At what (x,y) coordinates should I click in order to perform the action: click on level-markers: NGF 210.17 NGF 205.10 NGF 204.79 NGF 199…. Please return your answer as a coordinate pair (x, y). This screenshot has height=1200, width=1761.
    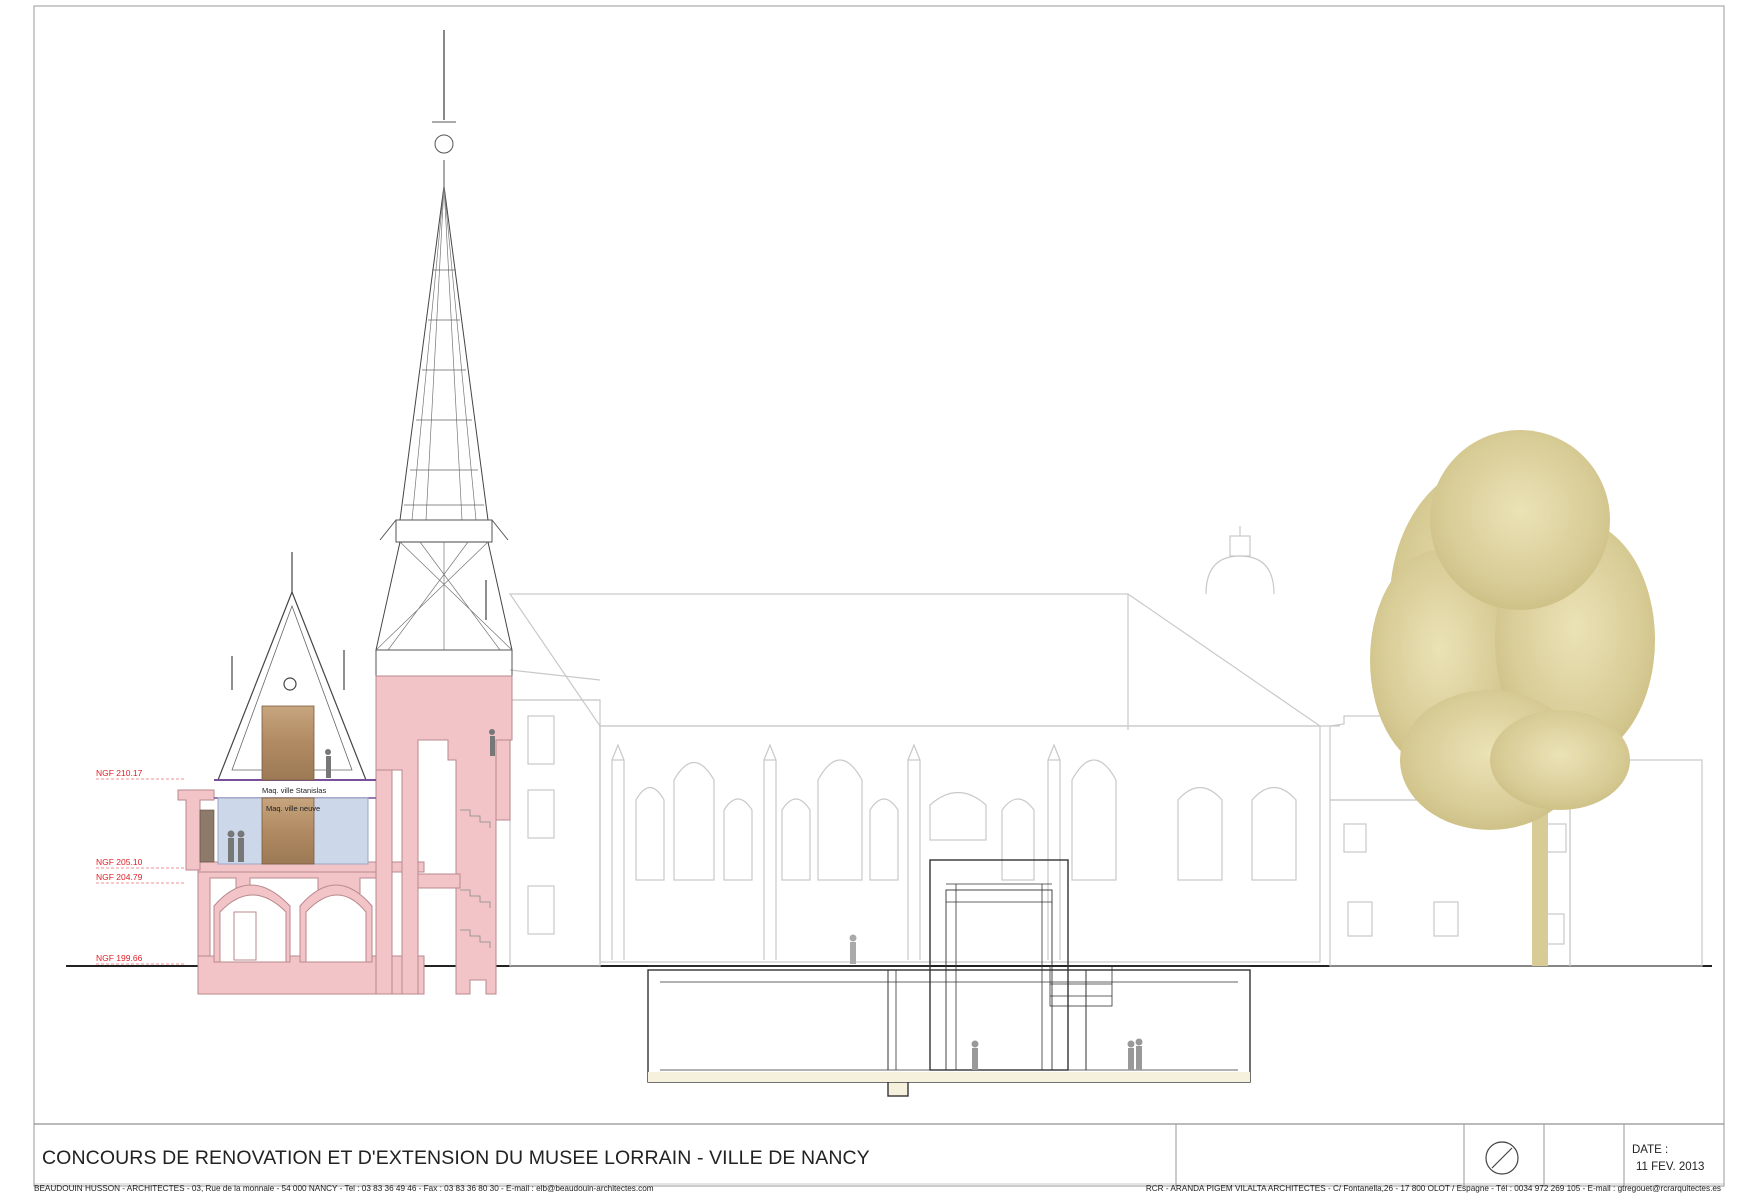
    Looking at the image, I should click on (141, 866).